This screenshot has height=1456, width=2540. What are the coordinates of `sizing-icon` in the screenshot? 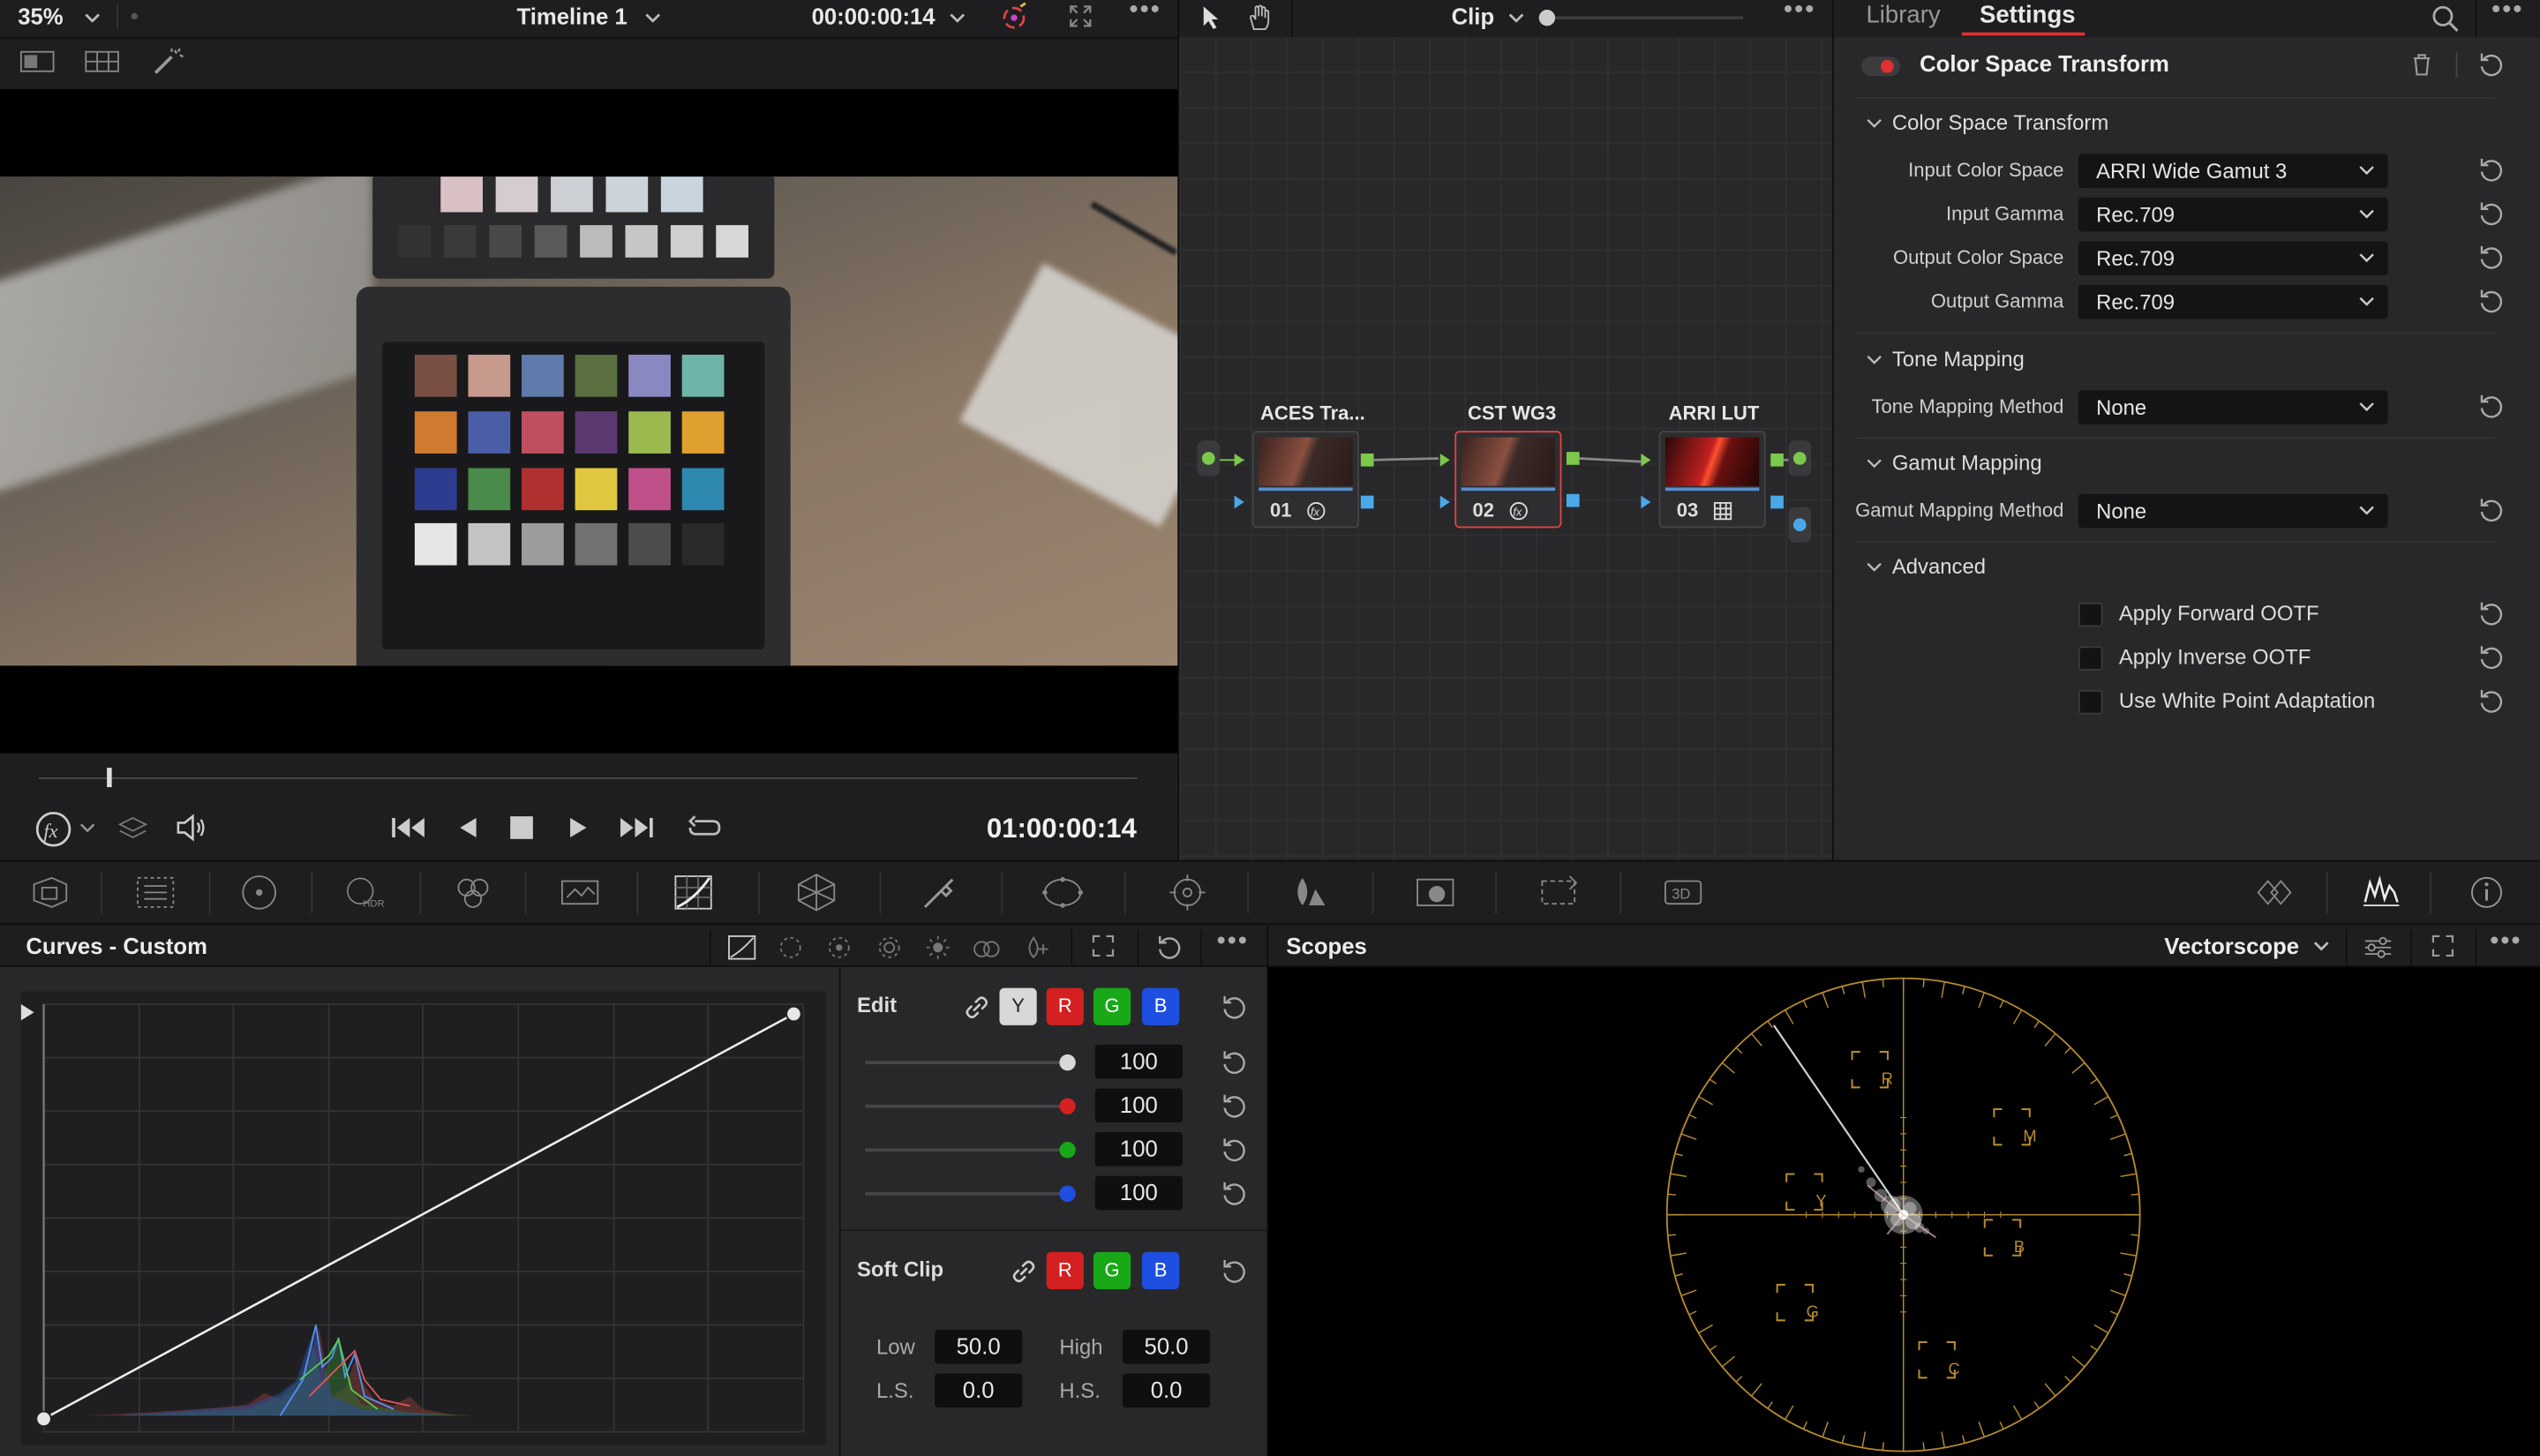 It's located at (1558, 892).